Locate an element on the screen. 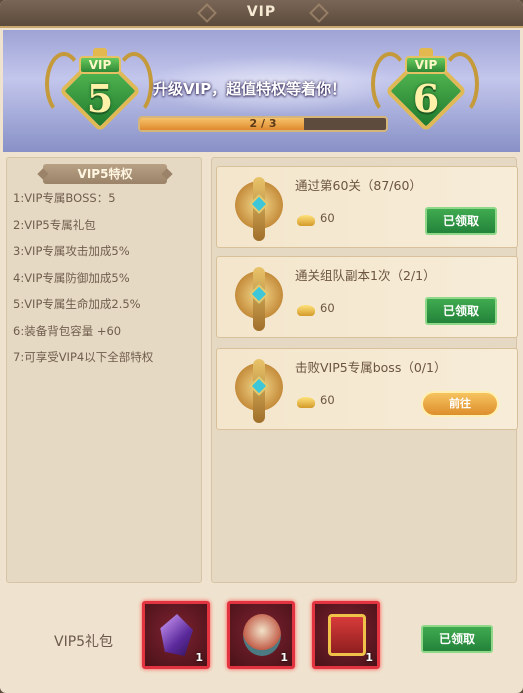 The image size is (523, 693). vip-progress-bar: 2 / 3 is located at coordinates (263, 124).